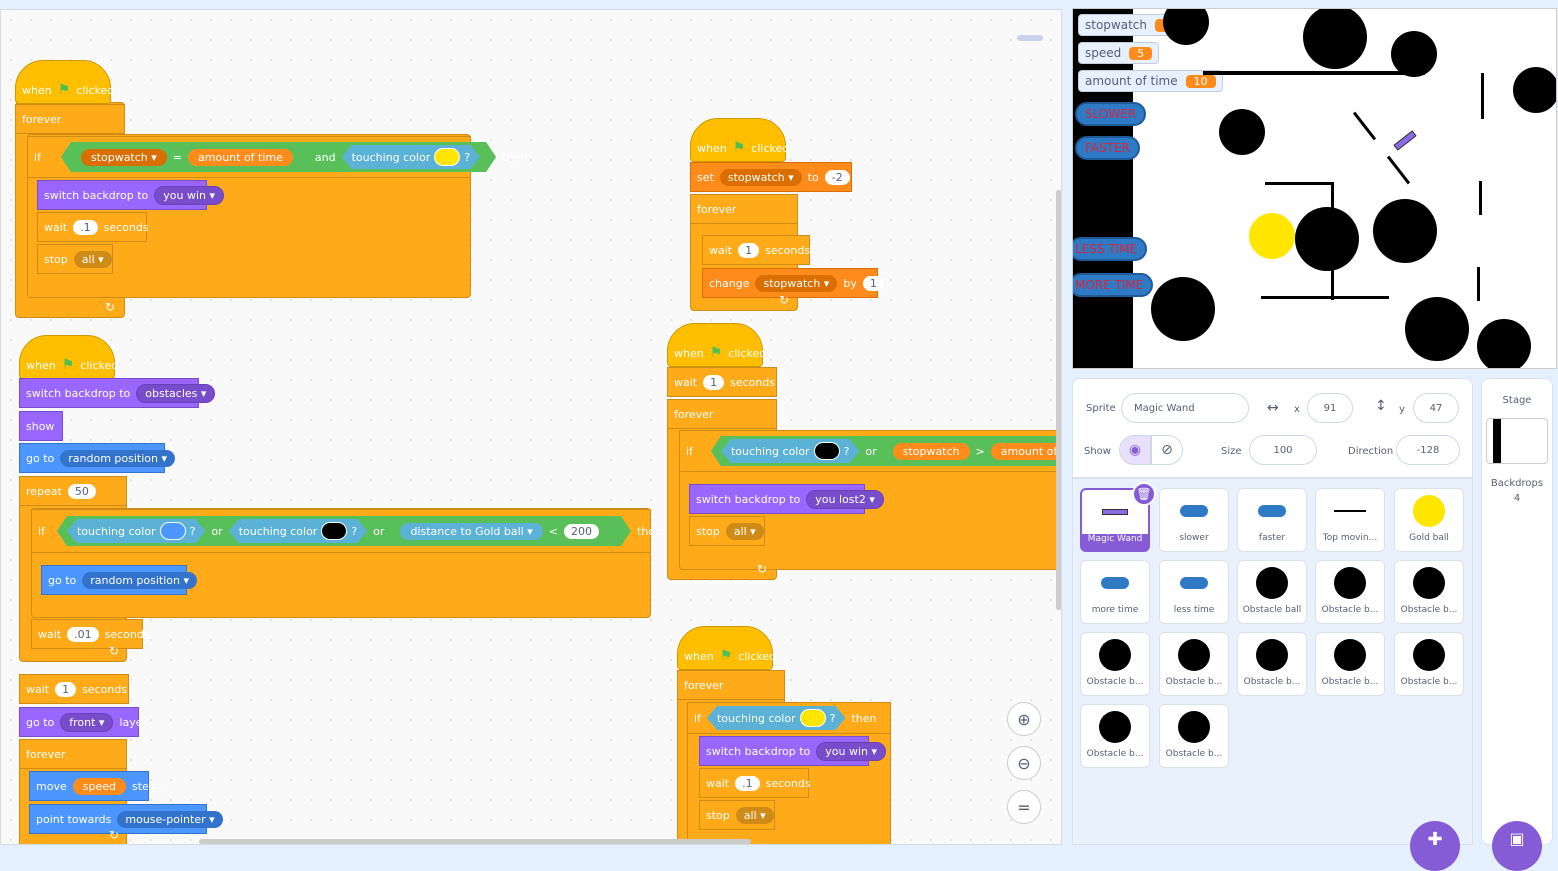  What do you see at coordinates (1115, 592) in the screenshot?
I see `sprite-tile: more time` at bounding box center [1115, 592].